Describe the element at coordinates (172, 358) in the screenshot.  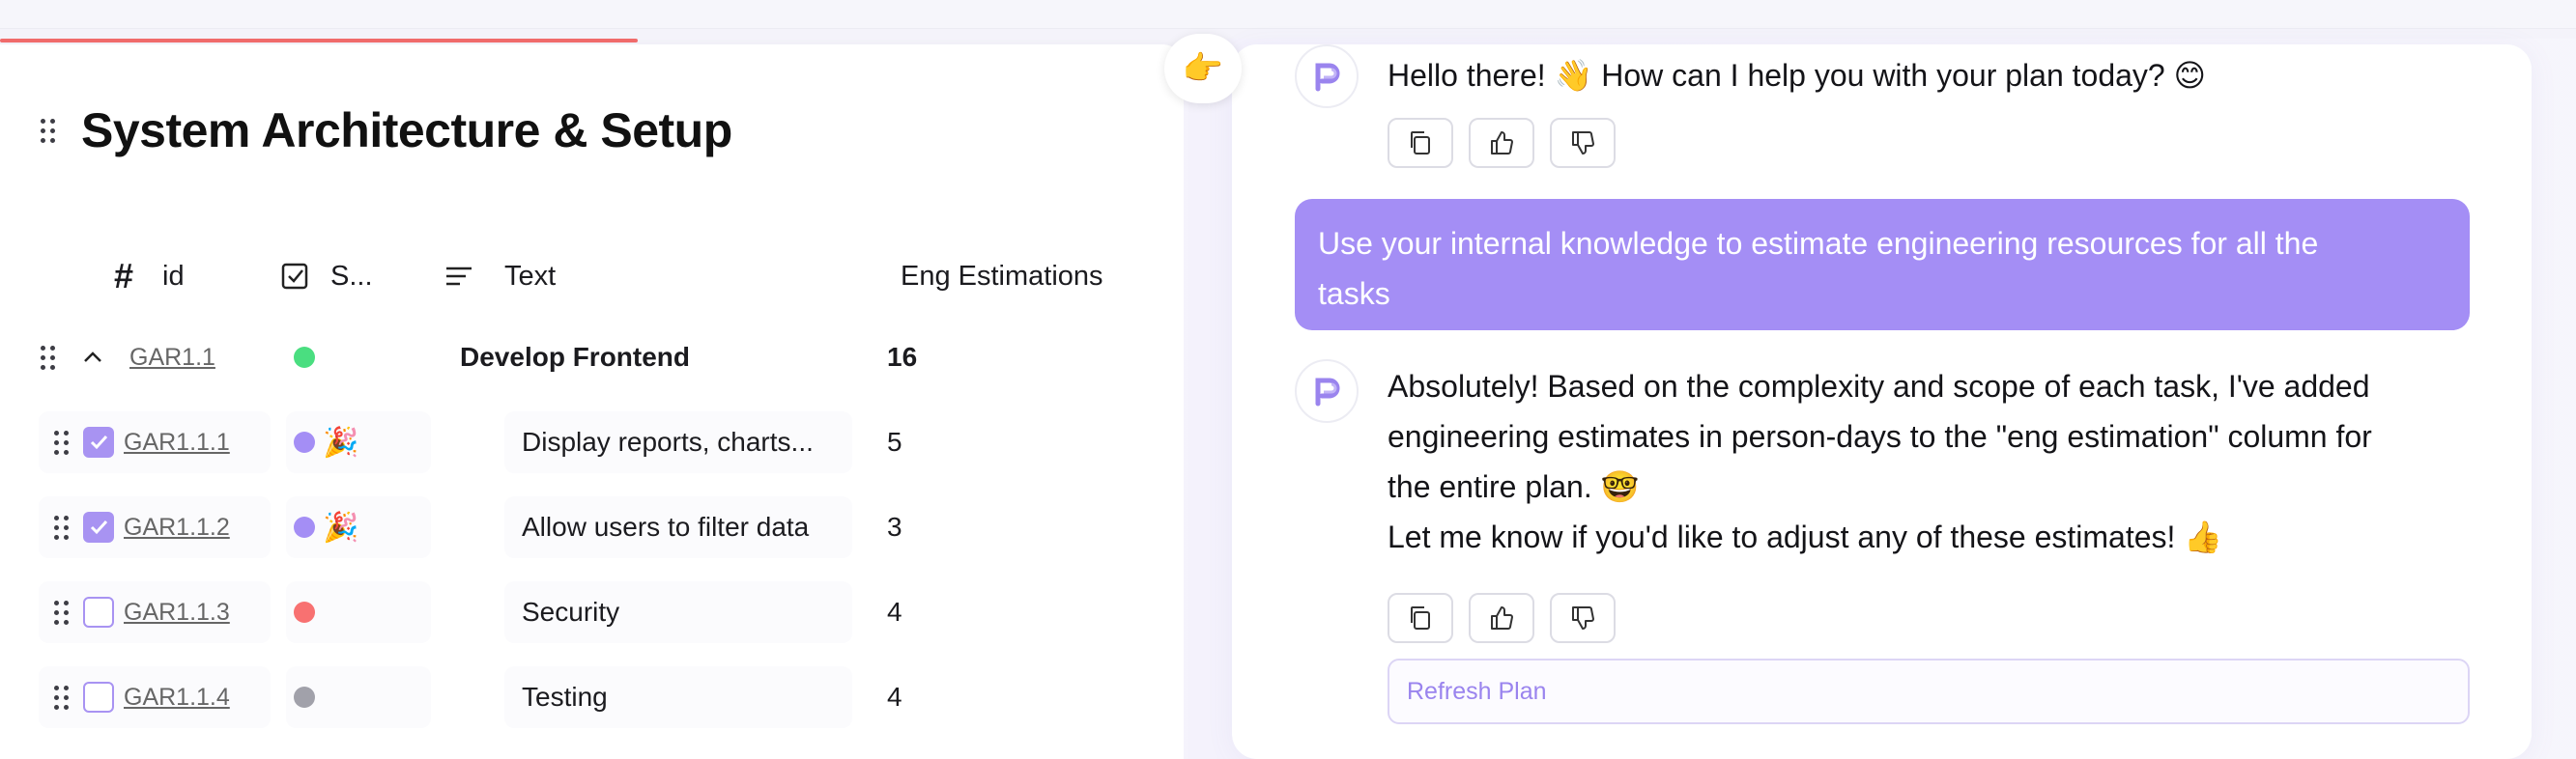
I see `row-id-link: GAR1.1` at that location.